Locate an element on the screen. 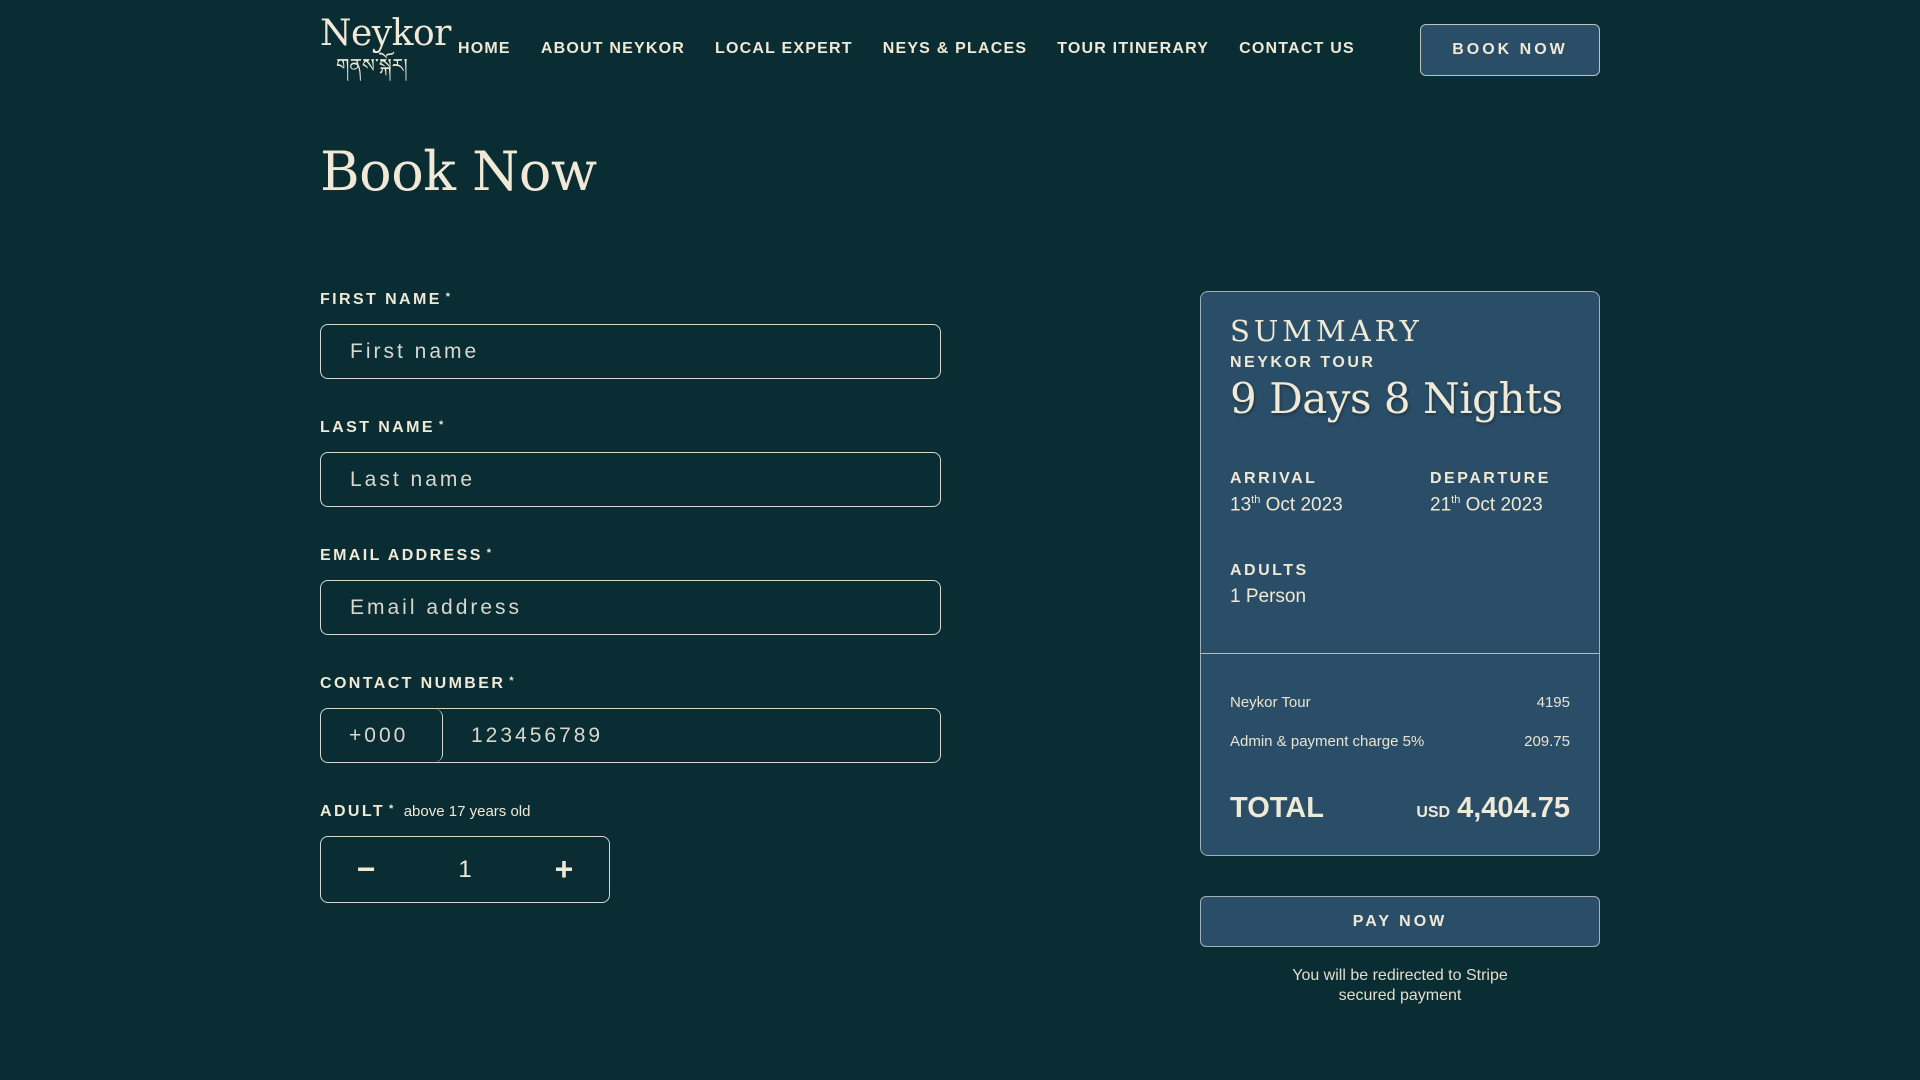  logo-subtext: གནས་སྐོར། is located at coordinates (372, 66).